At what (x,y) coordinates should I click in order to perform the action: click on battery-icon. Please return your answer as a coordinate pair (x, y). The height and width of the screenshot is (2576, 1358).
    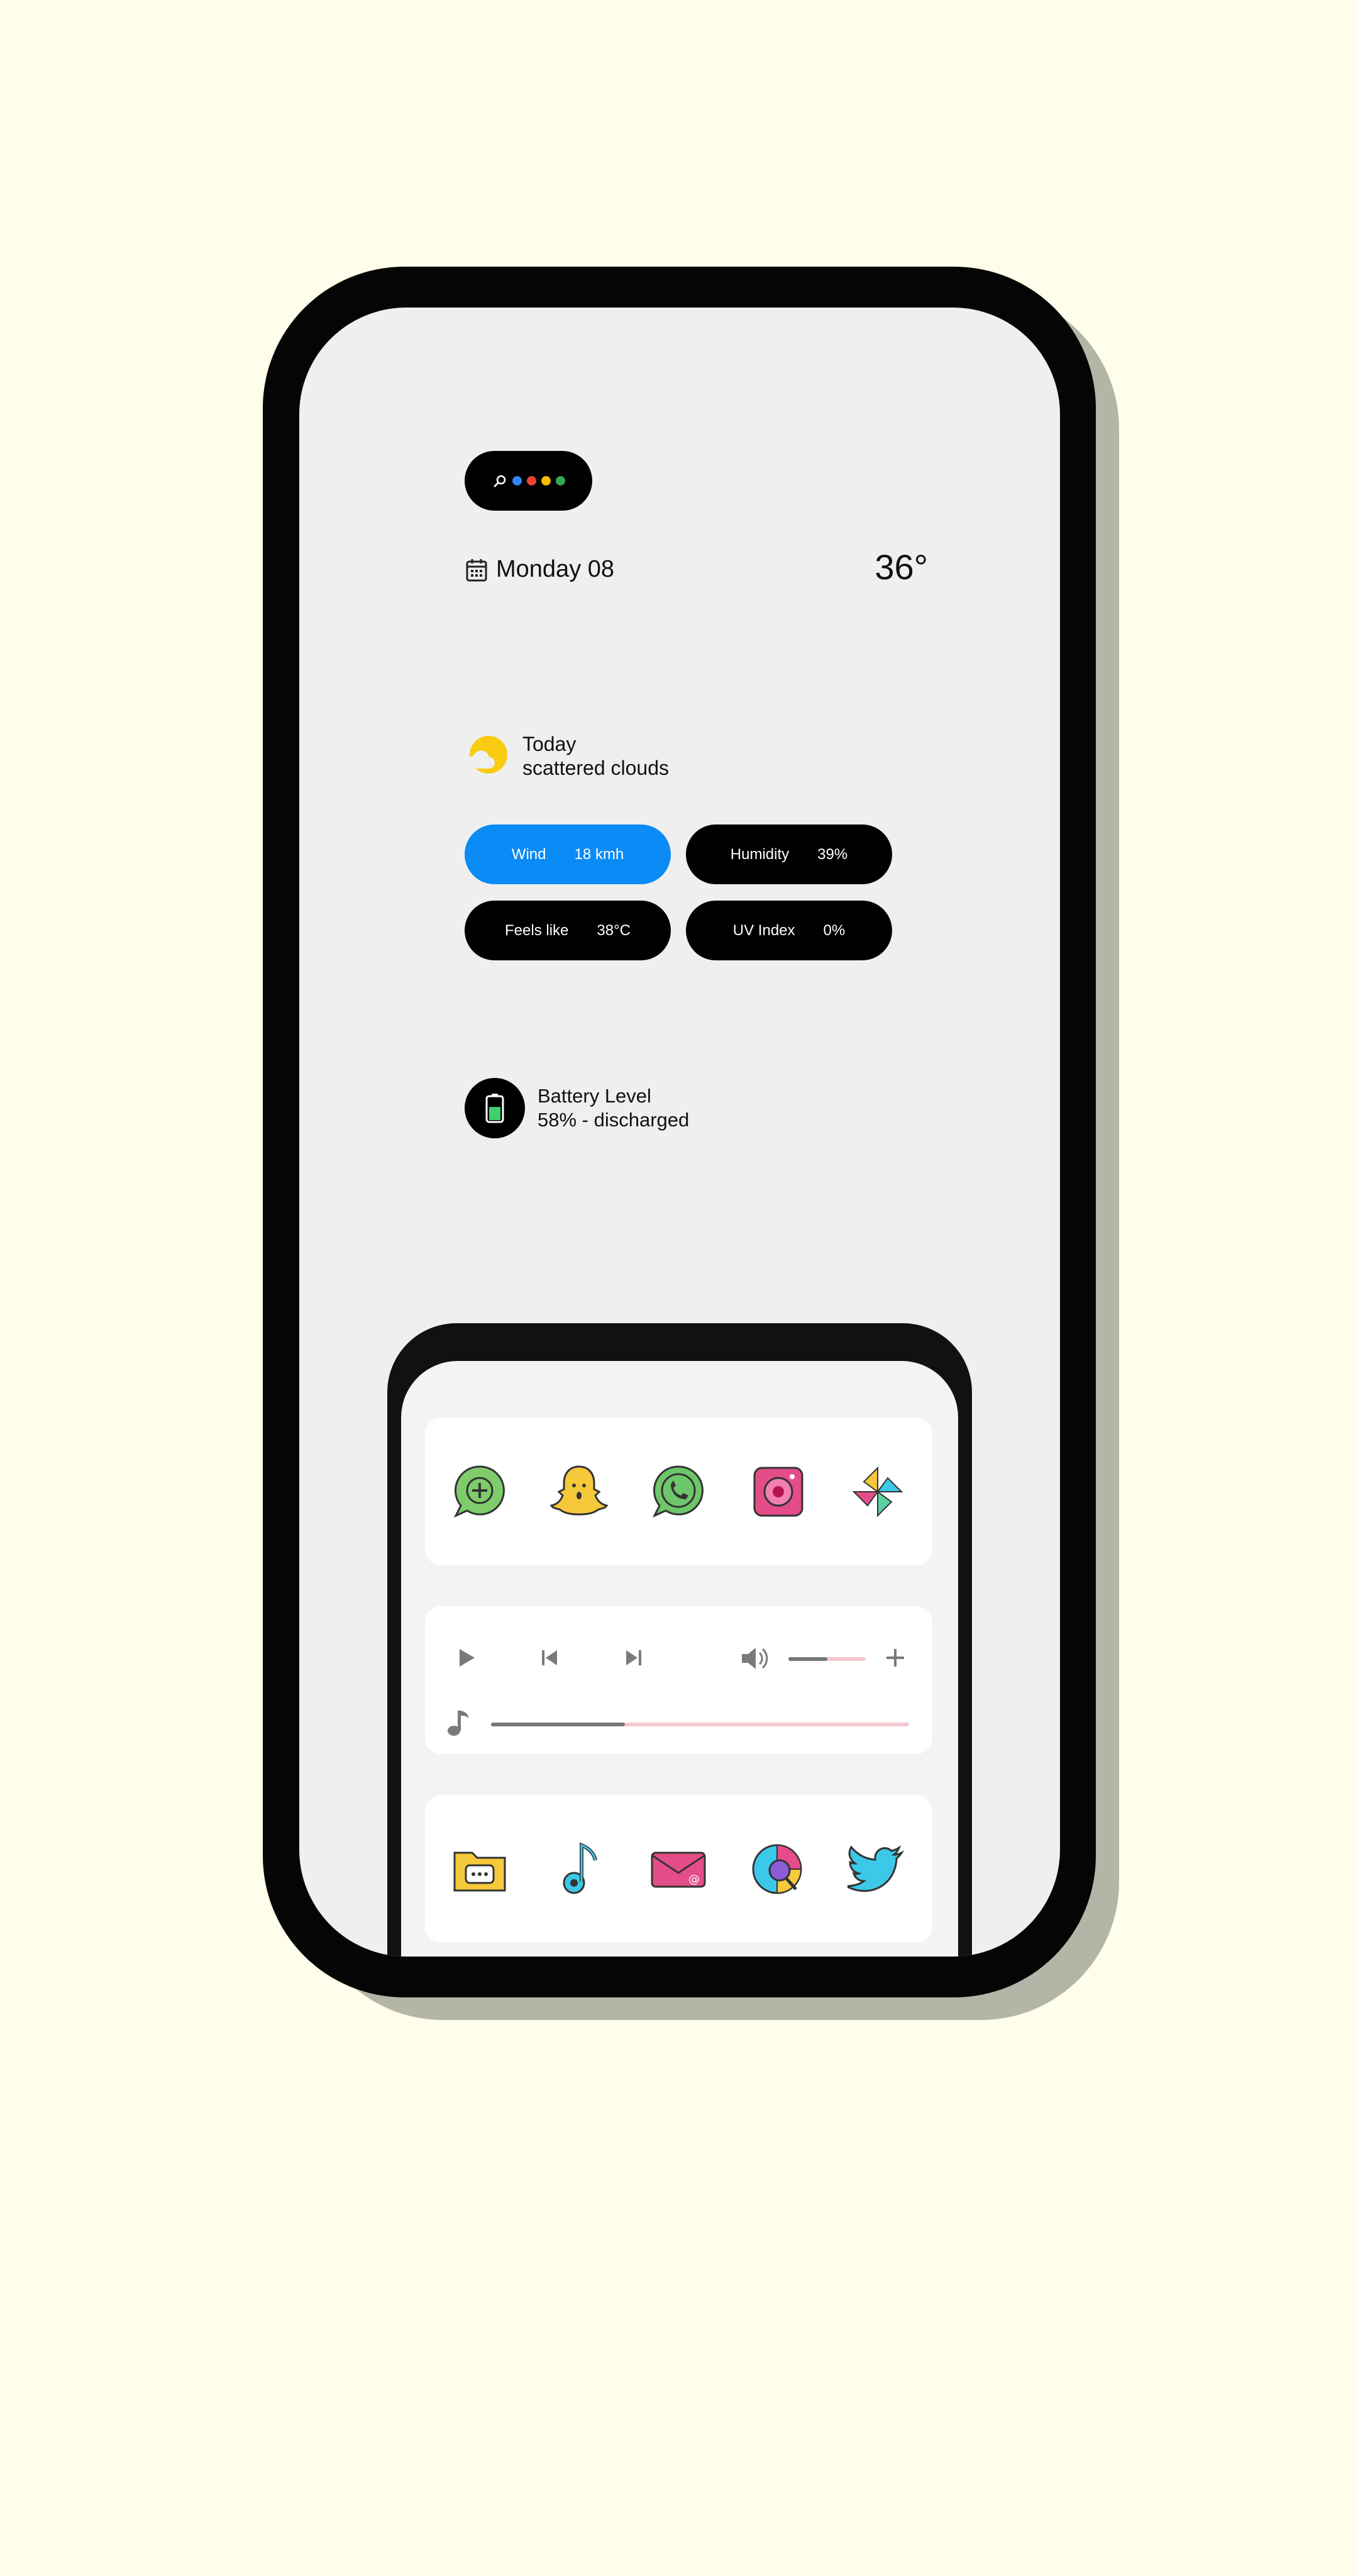
    Looking at the image, I should click on (494, 1108).